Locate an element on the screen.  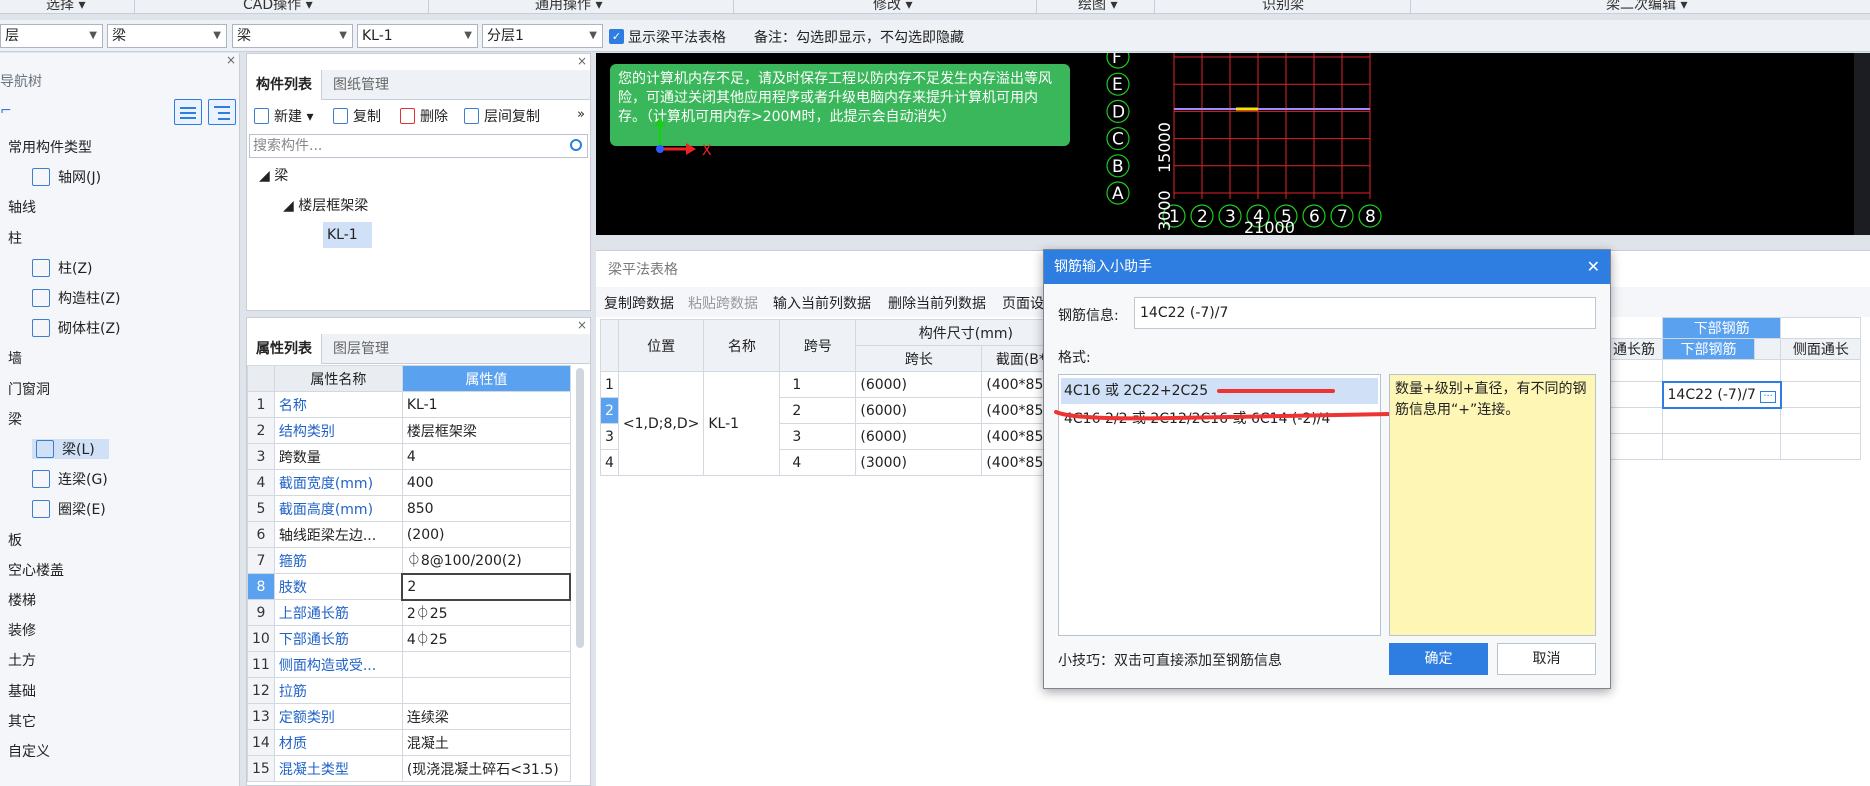
paste-span-button: 粘贴跨数据 is located at coordinates (723, 303).